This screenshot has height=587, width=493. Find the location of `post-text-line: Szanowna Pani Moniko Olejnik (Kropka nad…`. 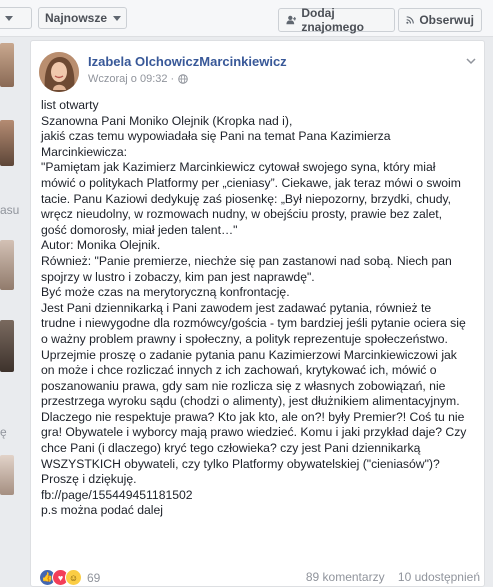

post-text-line: Szanowna Pani Moniko Olejnik (Kropka nad… is located at coordinates (167, 120).